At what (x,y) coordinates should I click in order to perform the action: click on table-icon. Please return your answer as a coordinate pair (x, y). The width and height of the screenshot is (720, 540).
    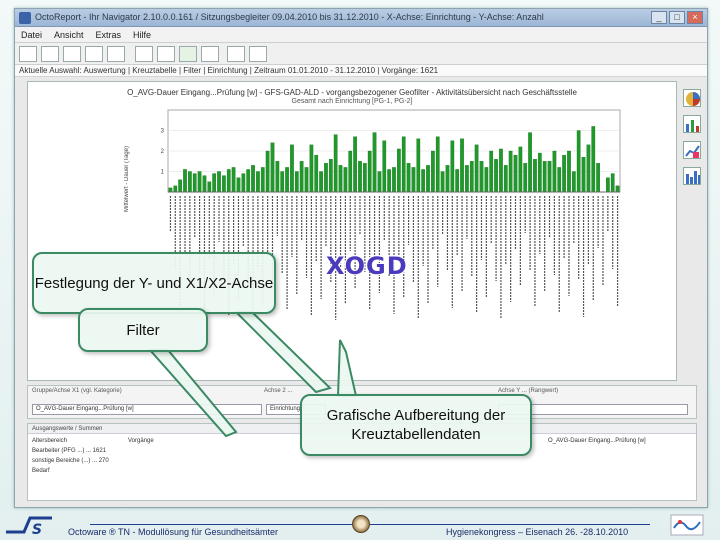
    Looking at the image, I should click on (144, 54).